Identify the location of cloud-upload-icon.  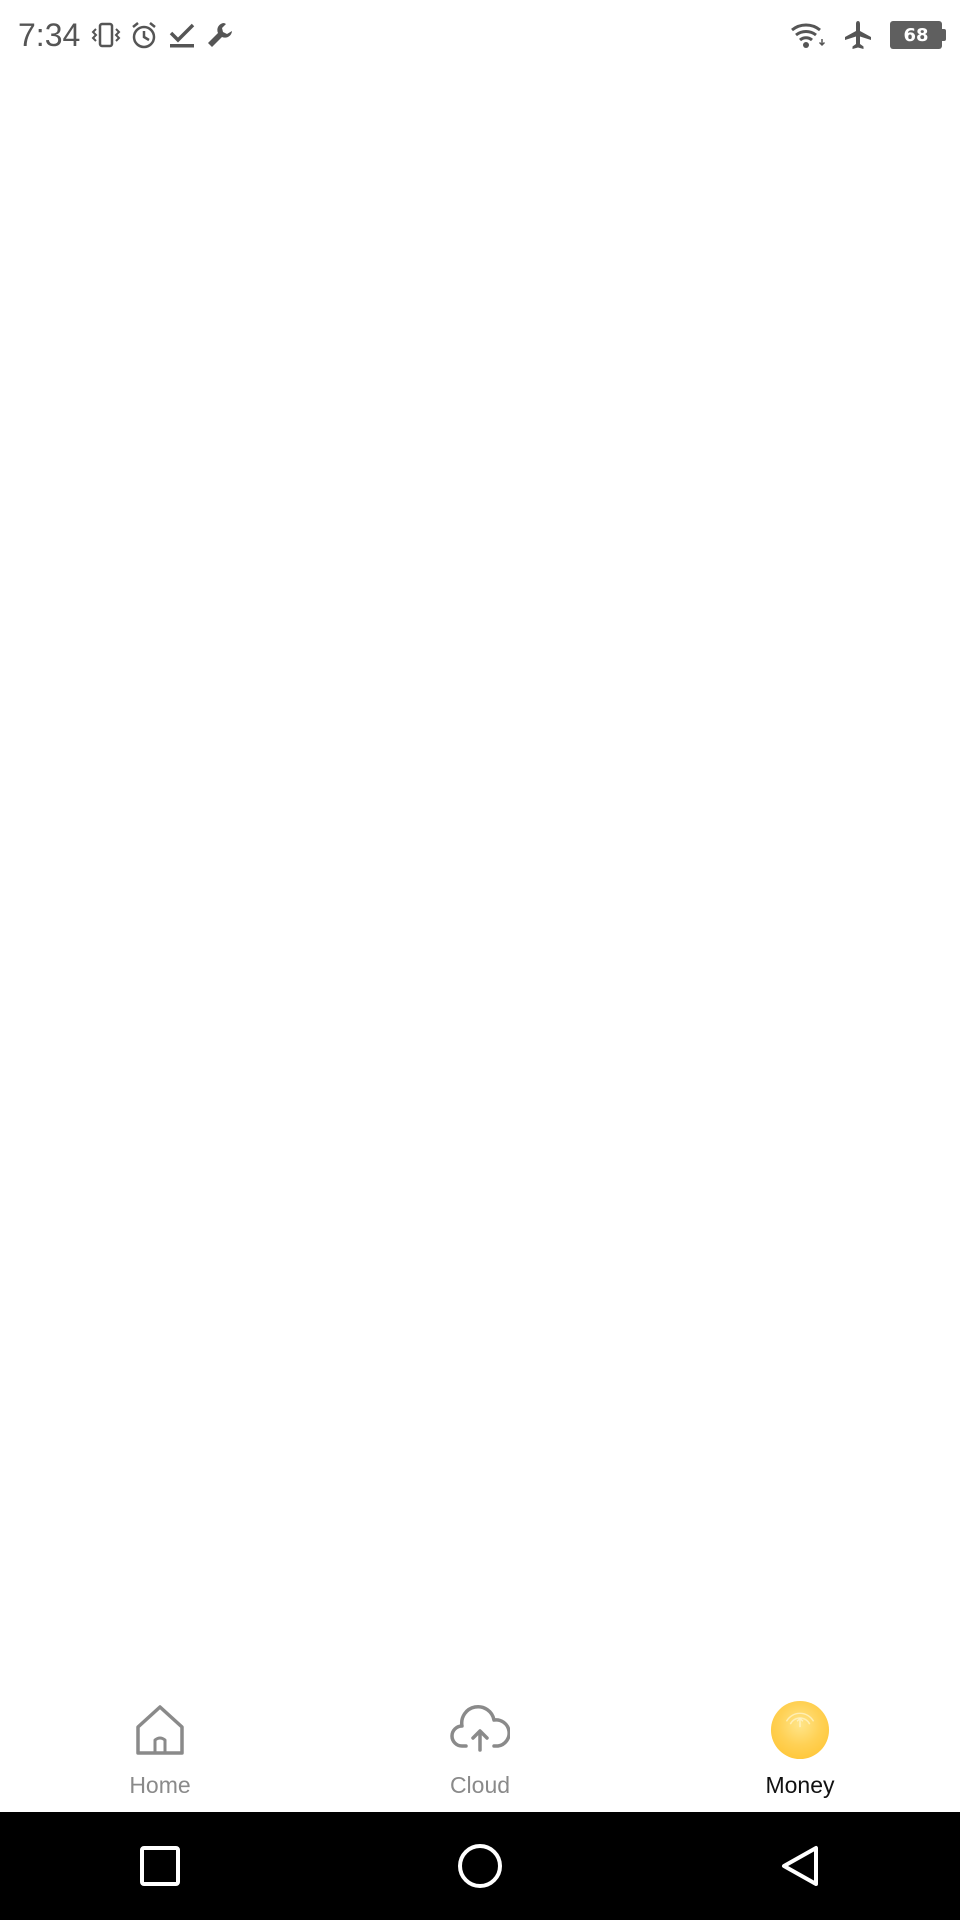
(480, 1730).